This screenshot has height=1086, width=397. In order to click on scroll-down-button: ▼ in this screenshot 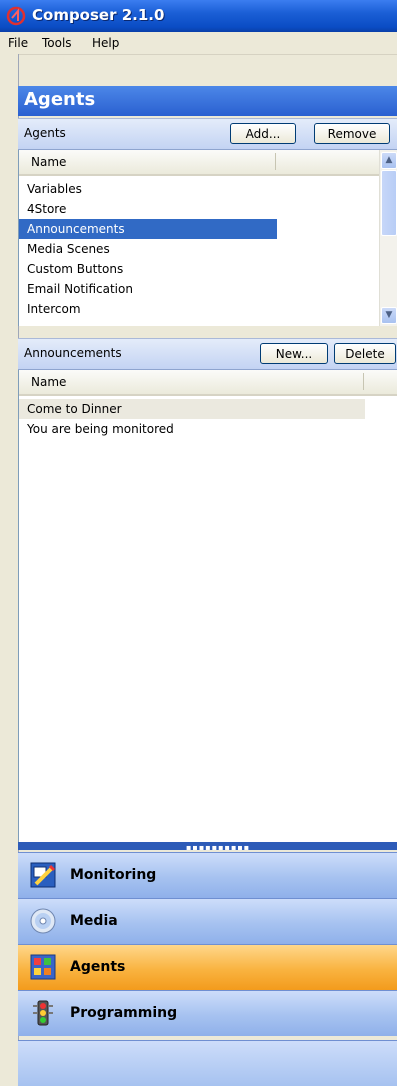, I will do `click(389, 315)`.